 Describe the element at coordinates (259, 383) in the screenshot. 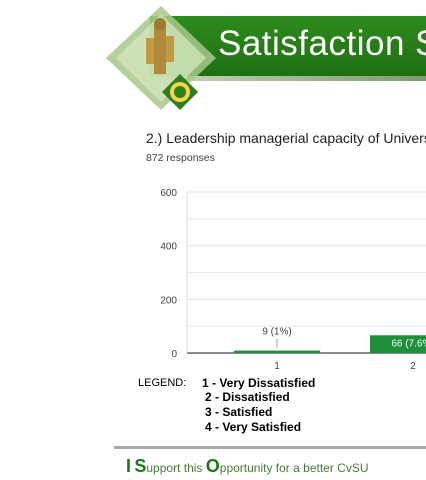

I see `legend-item-1: 1 - Very Dissatisfied` at that location.